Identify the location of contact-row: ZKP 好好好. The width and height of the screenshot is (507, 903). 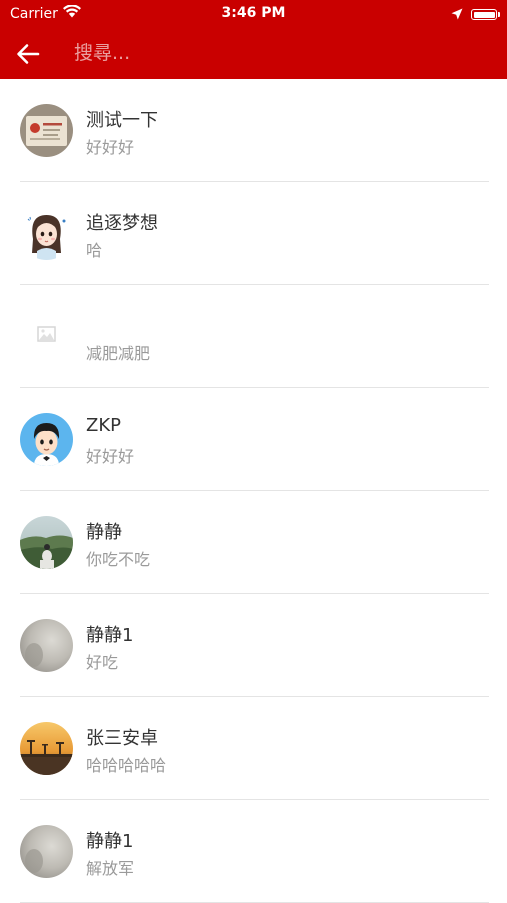
(253, 439).